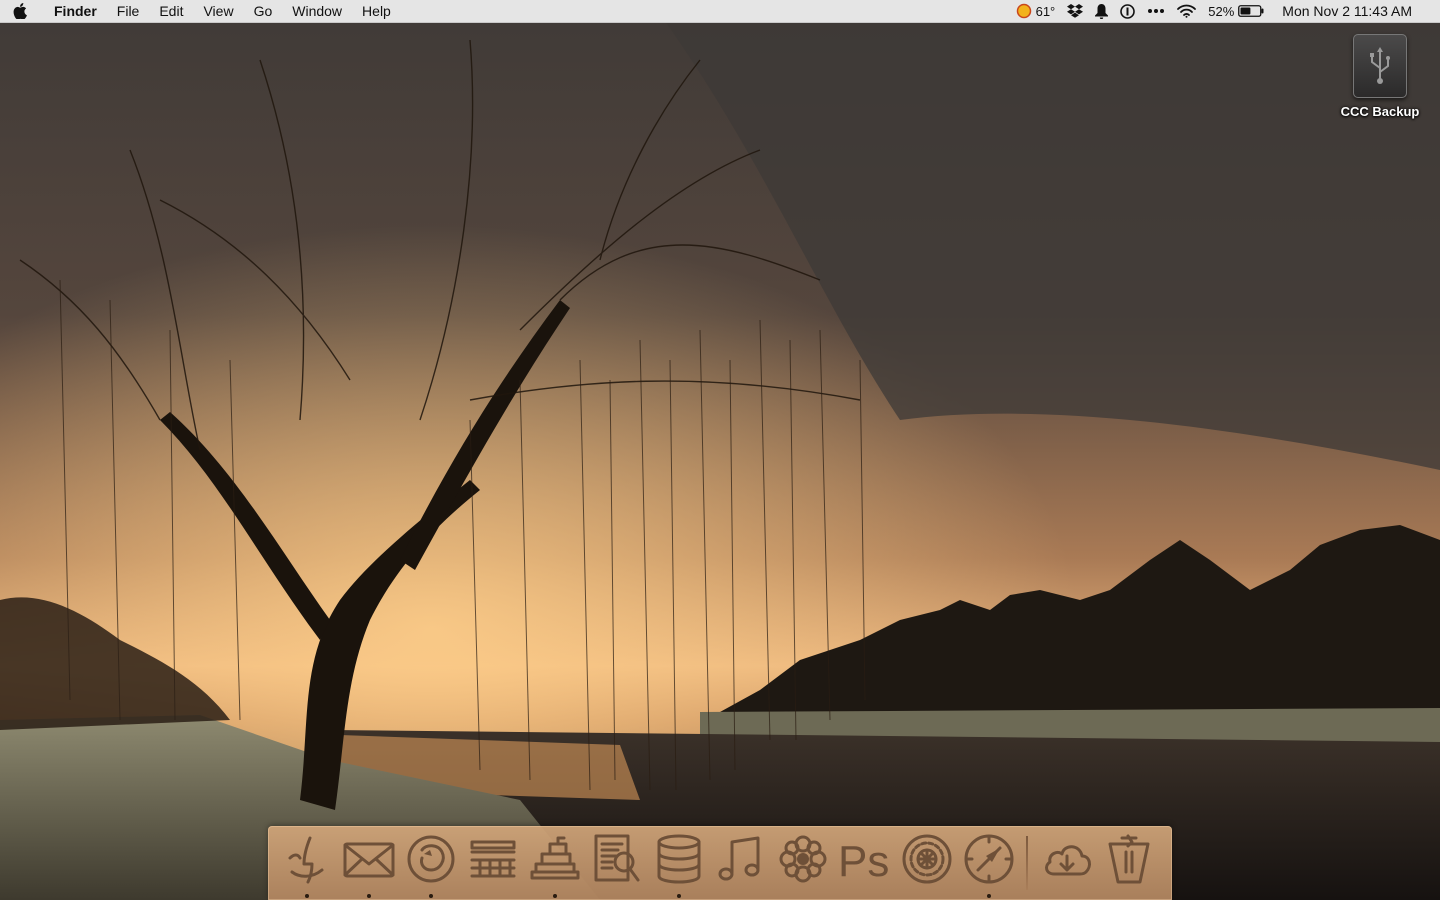  Describe the element at coordinates (1045, 11) in the screenshot. I see `weather-temperature: 61°` at that location.